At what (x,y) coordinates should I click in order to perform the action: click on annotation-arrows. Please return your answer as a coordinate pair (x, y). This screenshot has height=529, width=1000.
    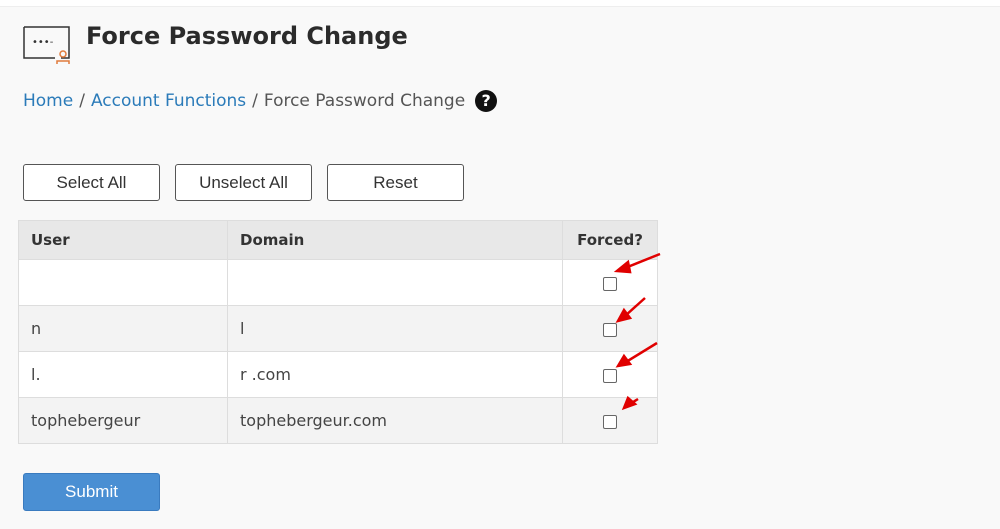
    Looking at the image, I should click on (637, 331).